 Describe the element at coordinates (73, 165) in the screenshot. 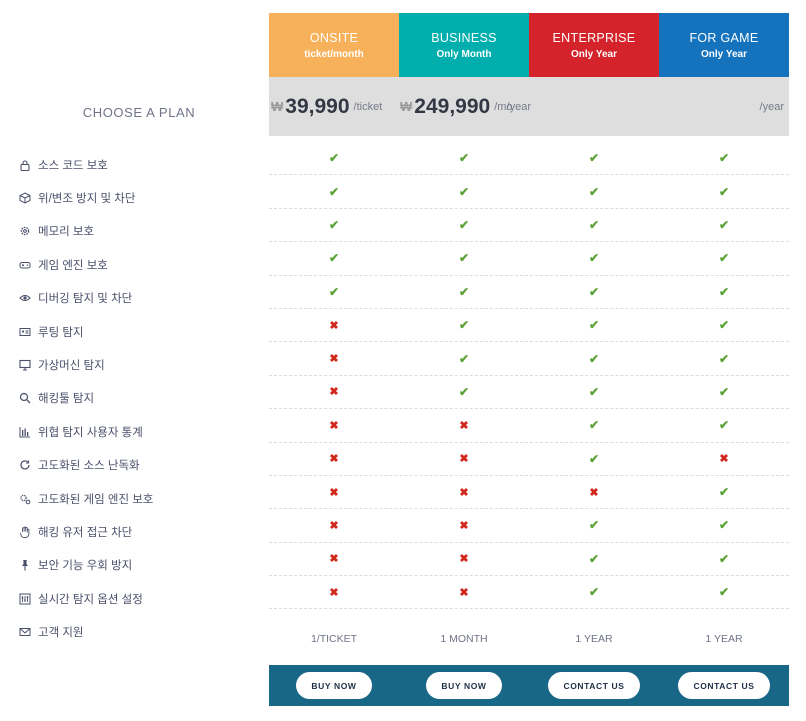

I see `feature-label: 소스 코드 보호` at that location.